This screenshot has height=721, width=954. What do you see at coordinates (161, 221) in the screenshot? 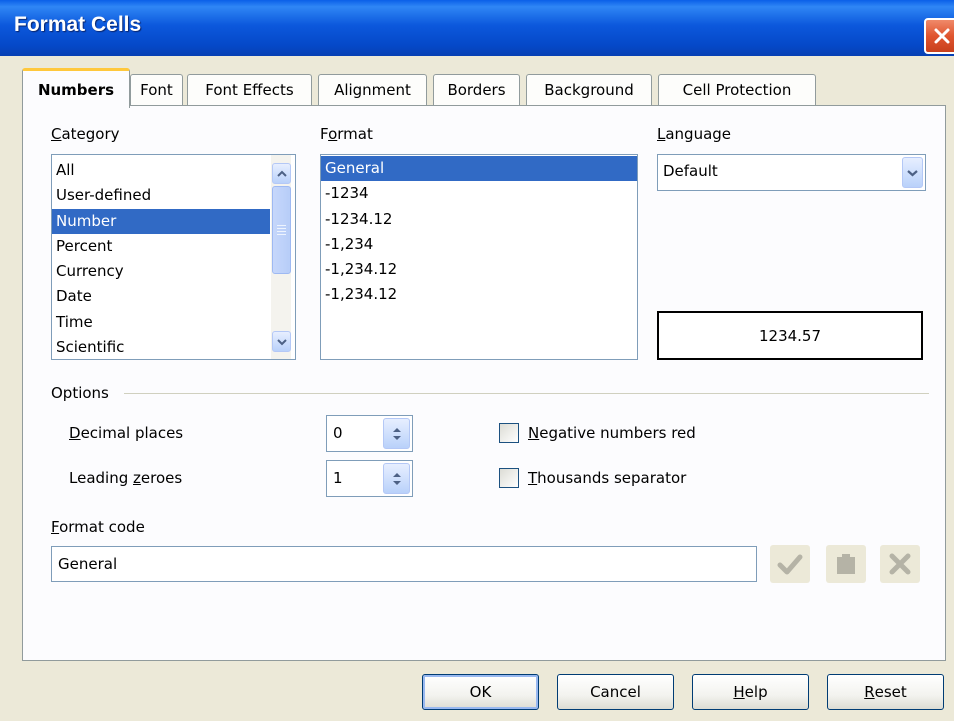
I see `category-item-number: Number` at bounding box center [161, 221].